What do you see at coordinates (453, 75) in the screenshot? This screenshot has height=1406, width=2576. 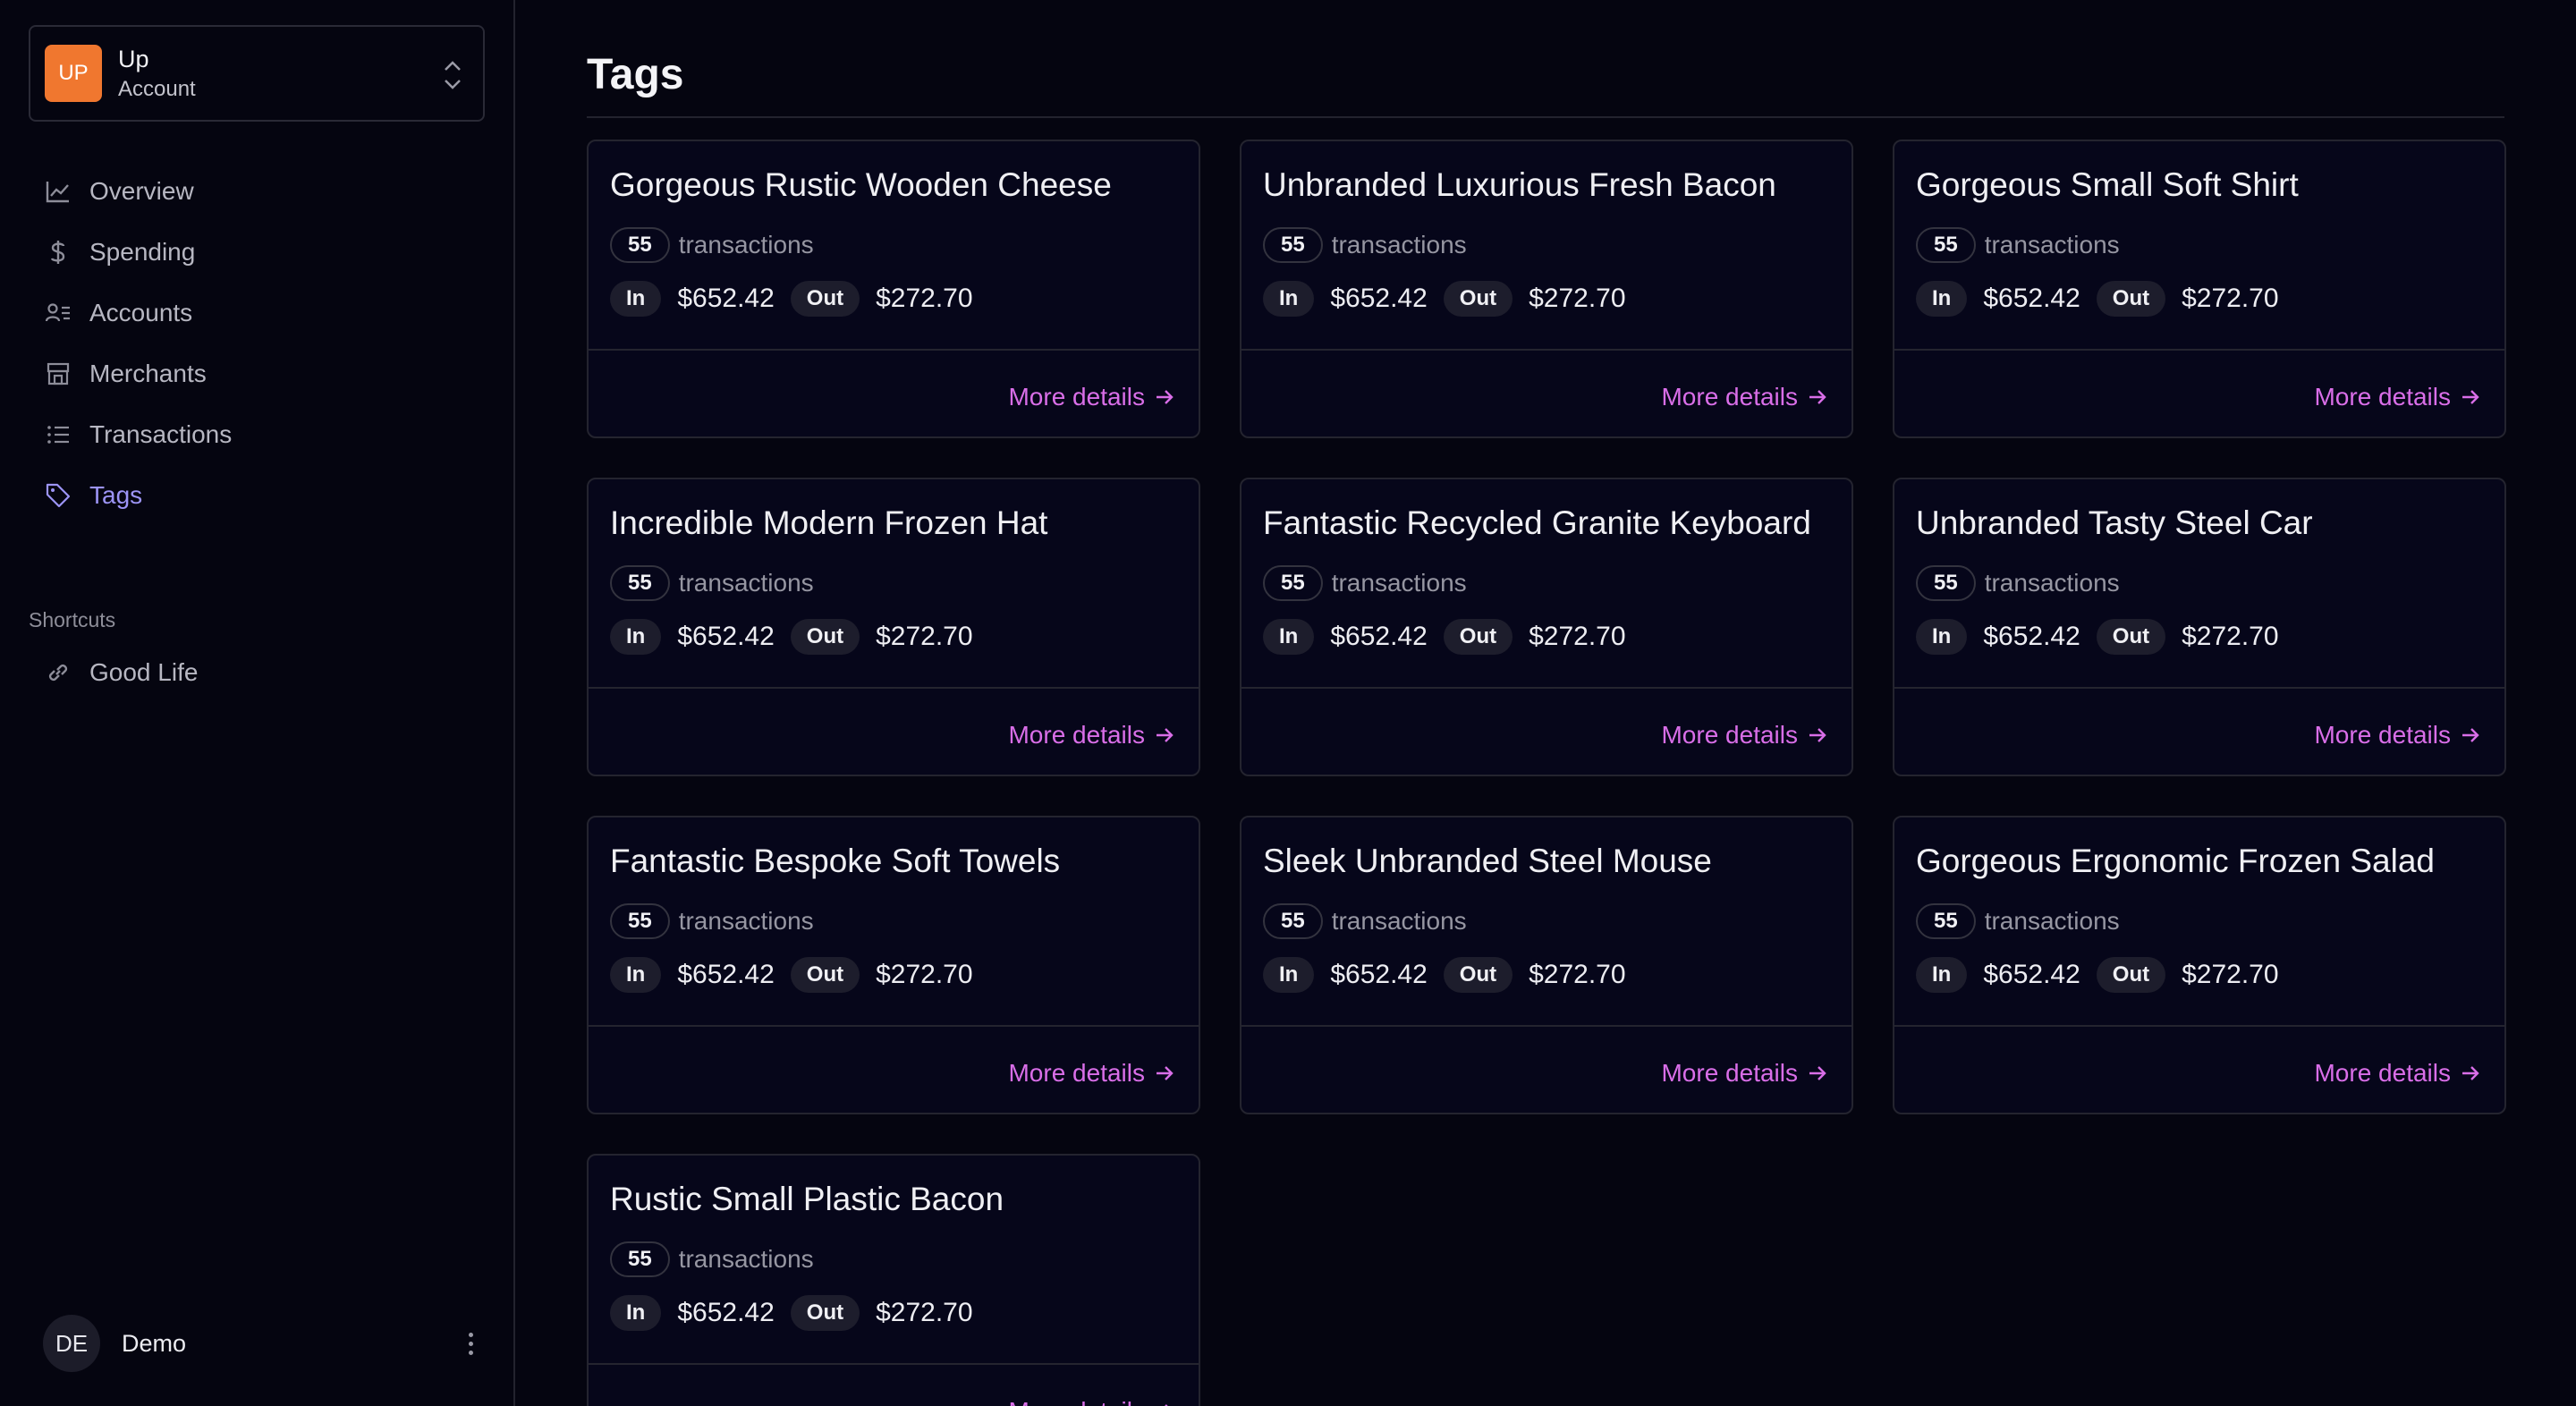 I see `chevron-up-down-icon` at bounding box center [453, 75].